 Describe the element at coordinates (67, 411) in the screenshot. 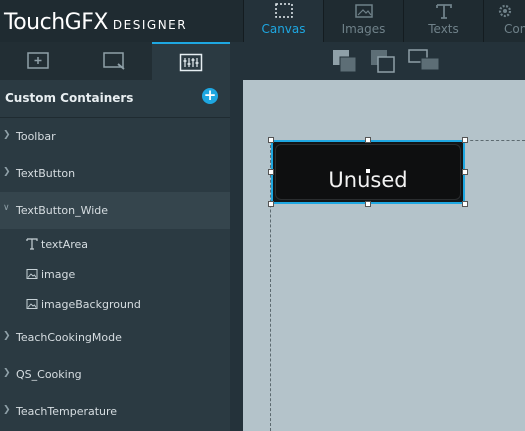

I see `tree-item-label: TeachTemperature` at that location.